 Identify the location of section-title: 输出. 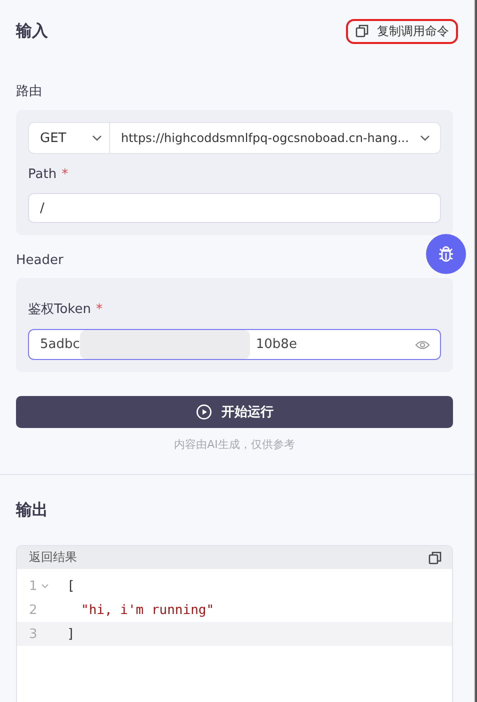
(32, 510).